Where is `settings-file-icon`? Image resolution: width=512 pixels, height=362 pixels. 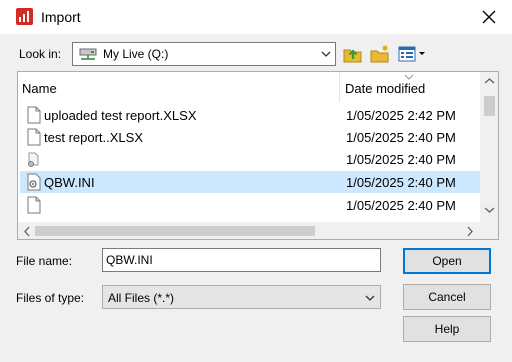 settings-file-icon is located at coordinates (34, 182).